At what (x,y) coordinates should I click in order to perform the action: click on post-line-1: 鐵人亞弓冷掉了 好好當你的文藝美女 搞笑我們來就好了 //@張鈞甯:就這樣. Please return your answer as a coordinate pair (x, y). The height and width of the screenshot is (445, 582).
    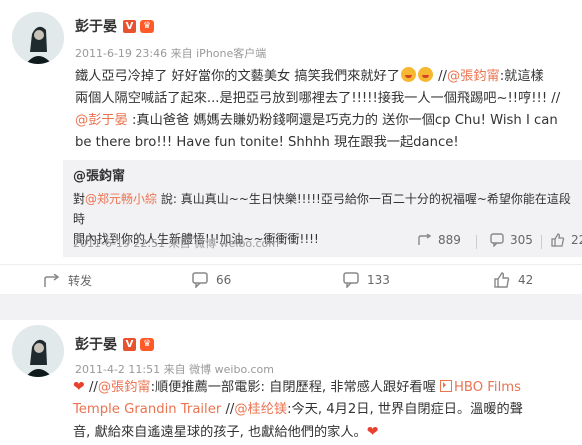
    Looking at the image, I should click on (309, 75).